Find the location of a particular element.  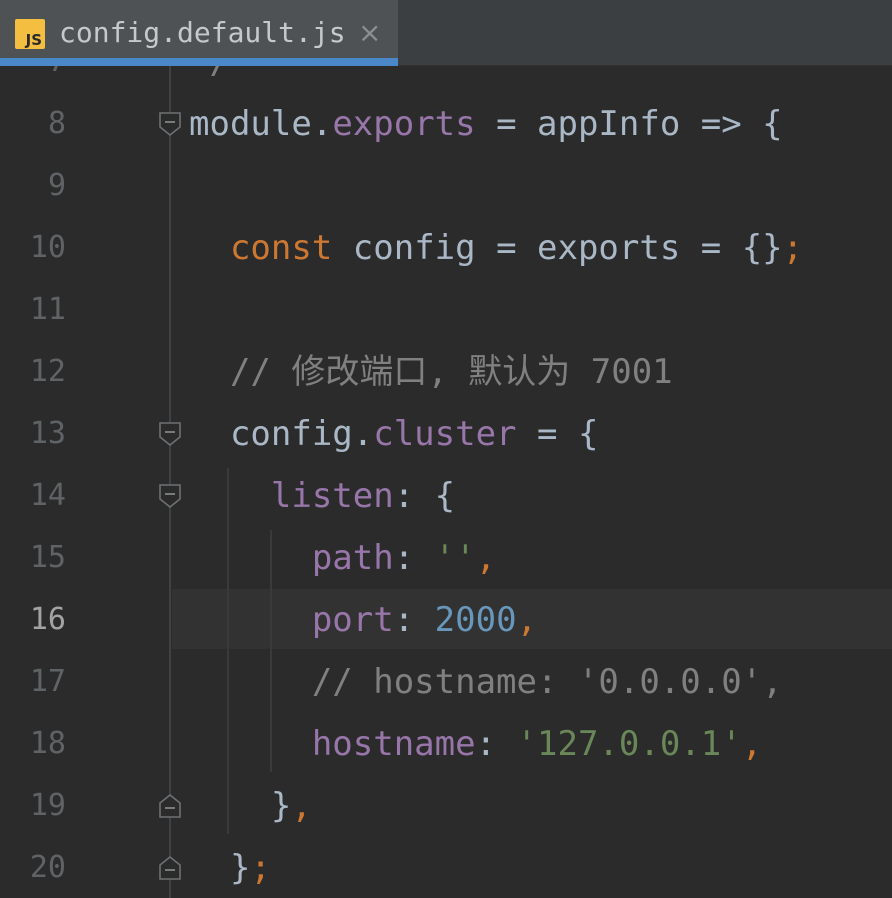

javascript-file-icon-label: JS is located at coordinates (33, 40).